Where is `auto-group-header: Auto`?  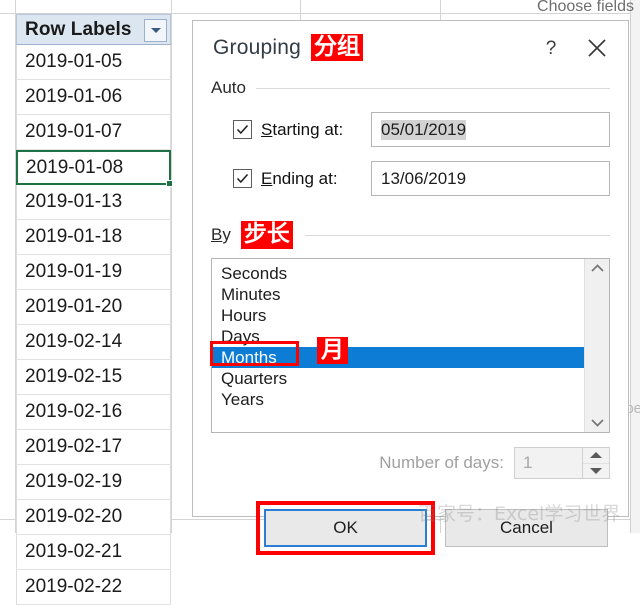 auto-group-header: Auto is located at coordinates (410, 88).